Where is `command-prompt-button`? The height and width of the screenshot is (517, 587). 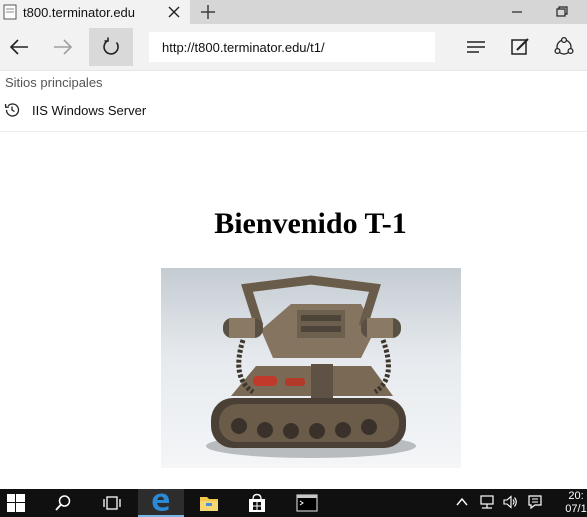
command-prompt-button is located at coordinates (307, 503).